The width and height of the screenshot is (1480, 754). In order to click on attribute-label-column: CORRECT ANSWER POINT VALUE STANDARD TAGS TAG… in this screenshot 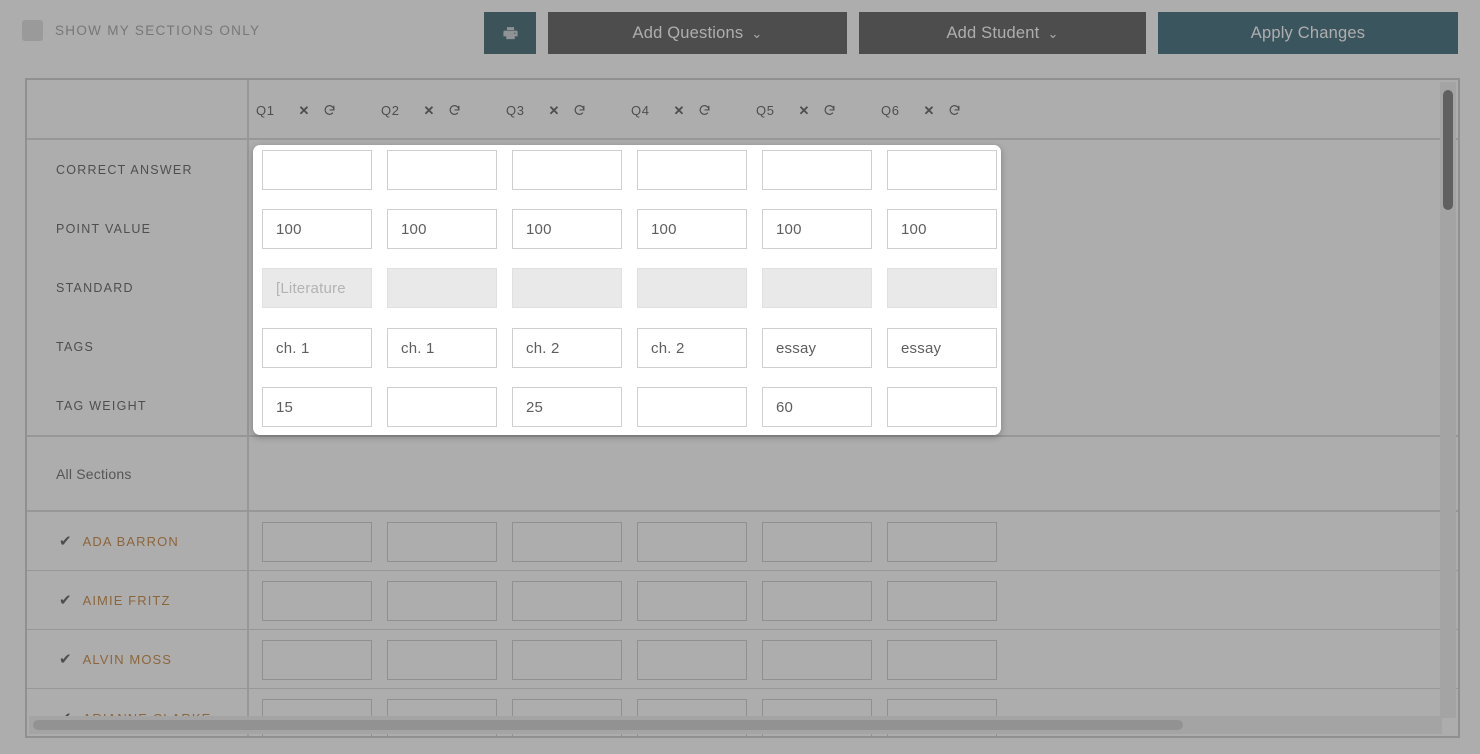, I will do `click(137, 287)`.